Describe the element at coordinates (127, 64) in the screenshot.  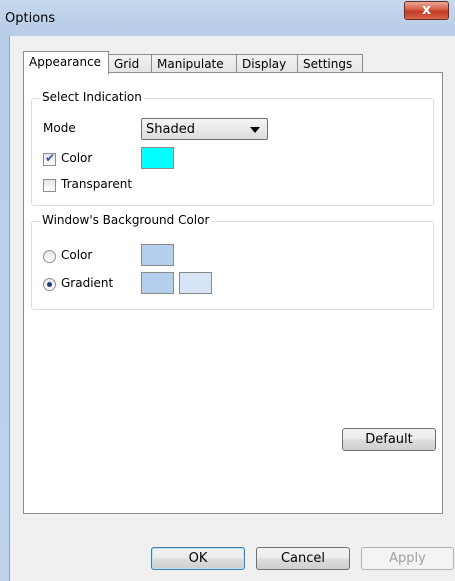
I see `tab-label: Grid` at that location.